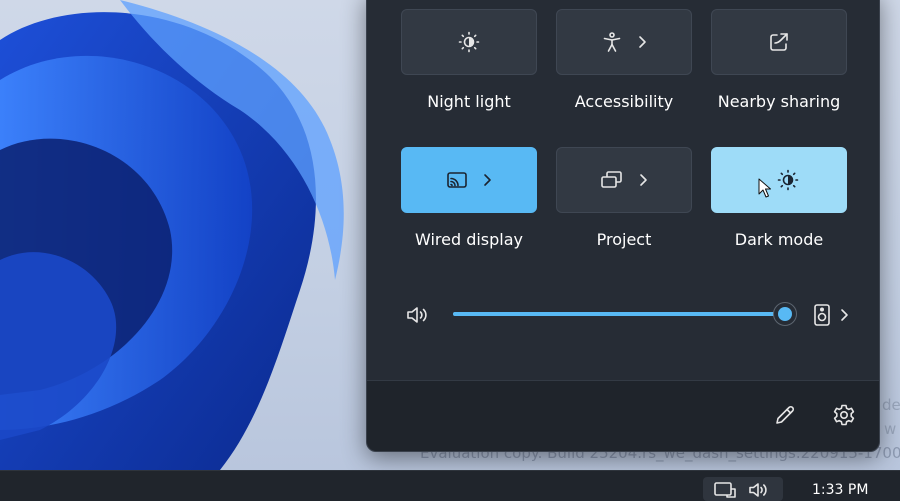 This screenshot has width=900, height=501. What do you see at coordinates (612, 42) in the screenshot?
I see `accessibility-icon` at bounding box center [612, 42].